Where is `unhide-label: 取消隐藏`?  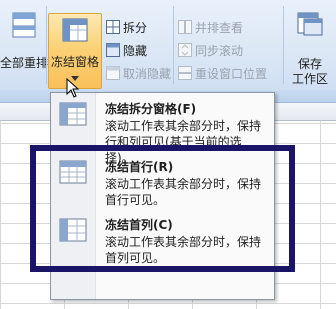 unhide-label: 取消隐藏 is located at coordinates (147, 73).